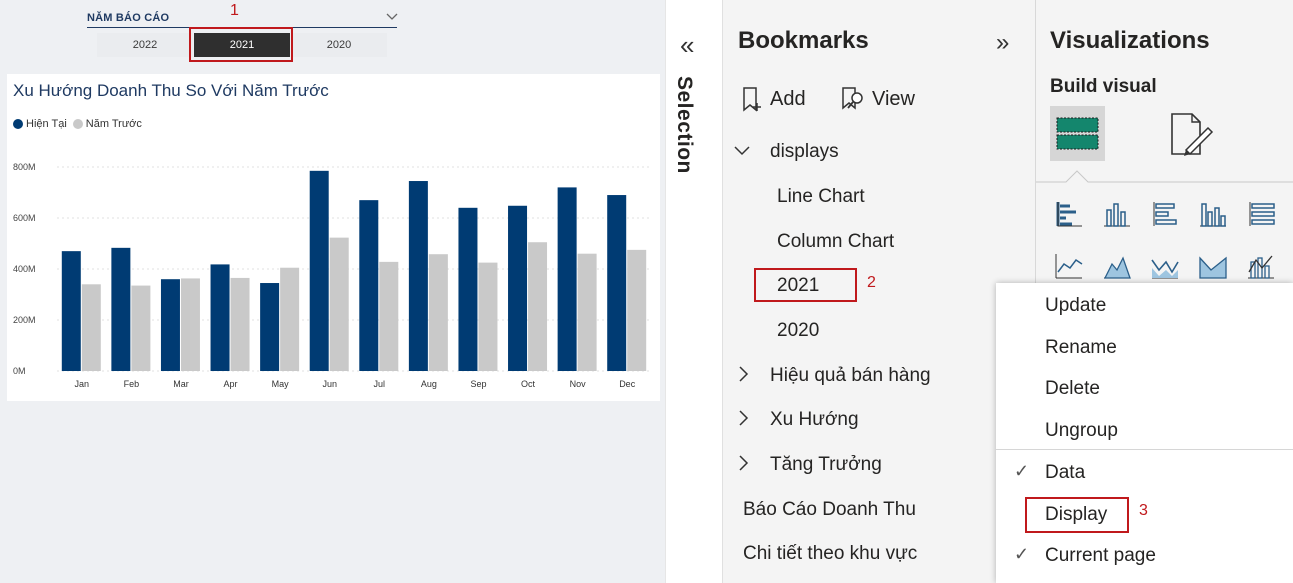  I want to click on add-bookmark-label: Add, so click(788, 98).